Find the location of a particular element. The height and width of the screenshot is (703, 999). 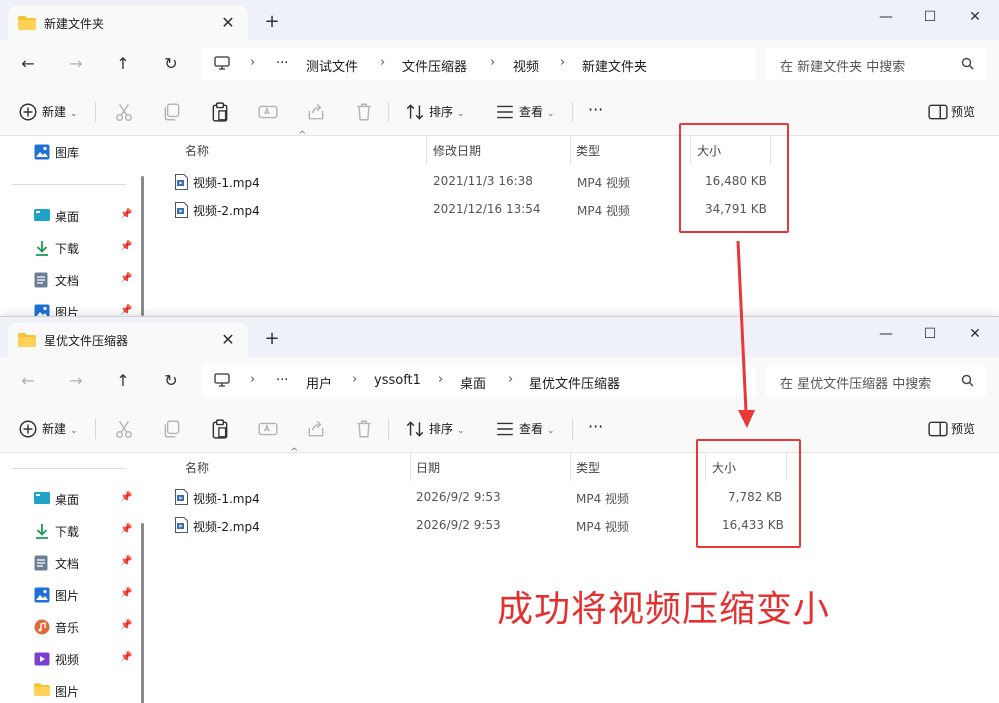

download-icon is located at coordinates (42, 248).